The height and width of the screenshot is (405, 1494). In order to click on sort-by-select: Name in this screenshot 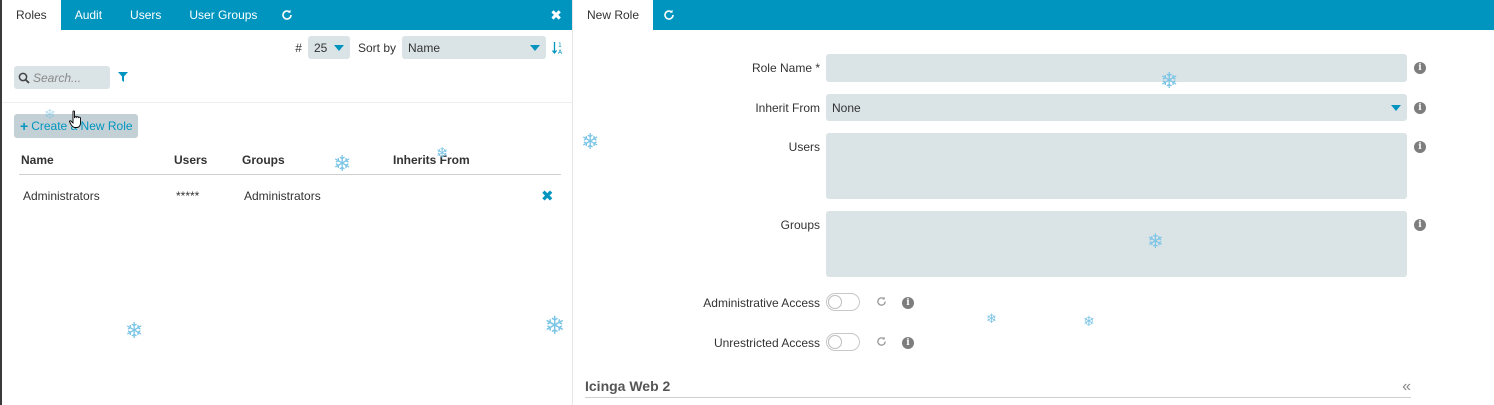, I will do `click(474, 47)`.